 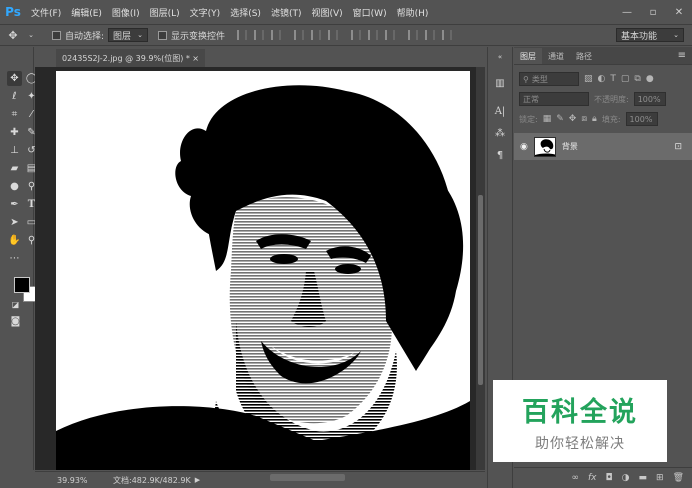 What do you see at coordinates (14, 258) in the screenshot?
I see `more-tools-icon: ⋯` at bounding box center [14, 258].